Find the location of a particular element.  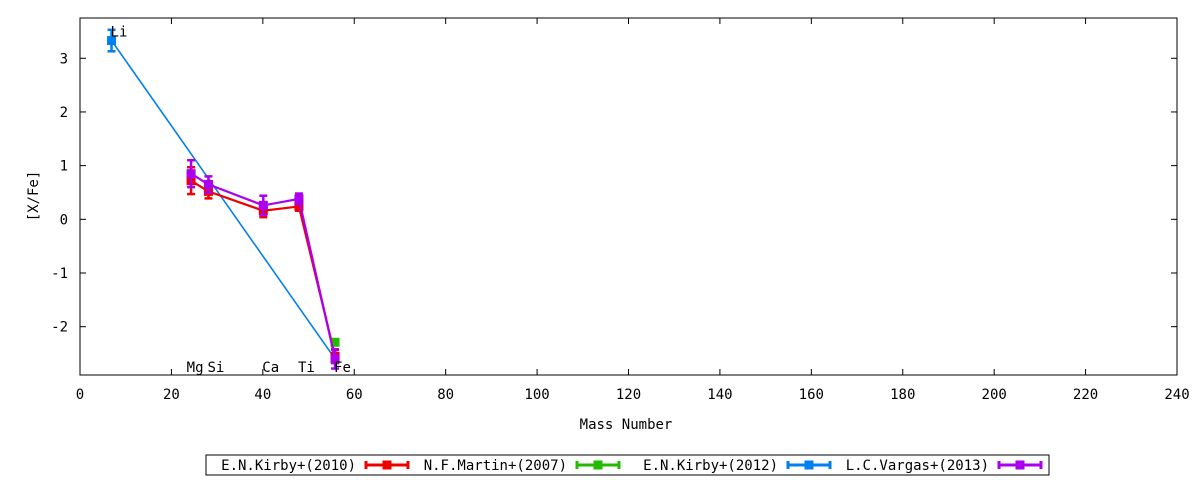

legend-label: E.N.Kirby+(2012) is located at coordinates (710, 466).